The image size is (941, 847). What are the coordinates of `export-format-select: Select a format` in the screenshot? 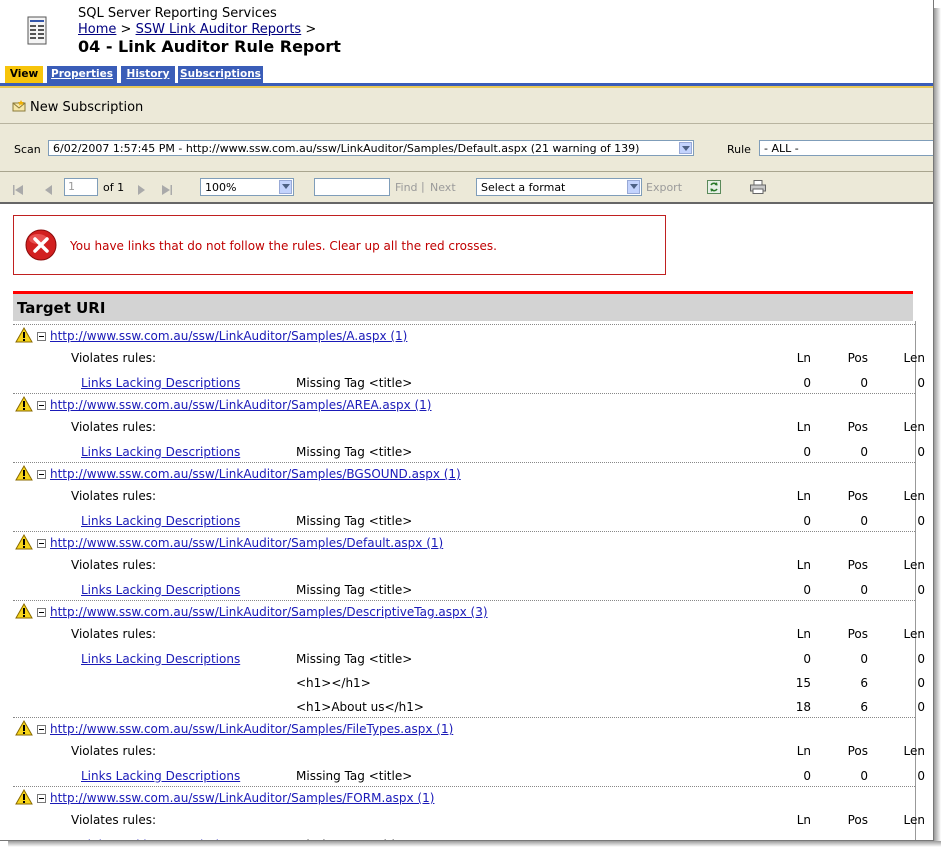 It's located at (559, 187).